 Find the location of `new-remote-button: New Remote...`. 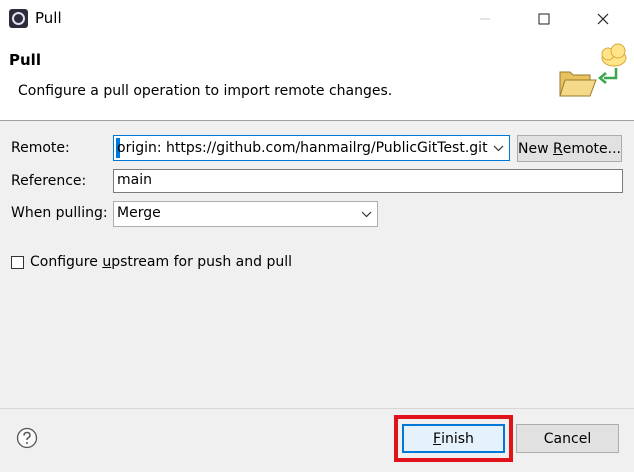

new-remote-button: New Remote... is located at coordinates (569, 148).